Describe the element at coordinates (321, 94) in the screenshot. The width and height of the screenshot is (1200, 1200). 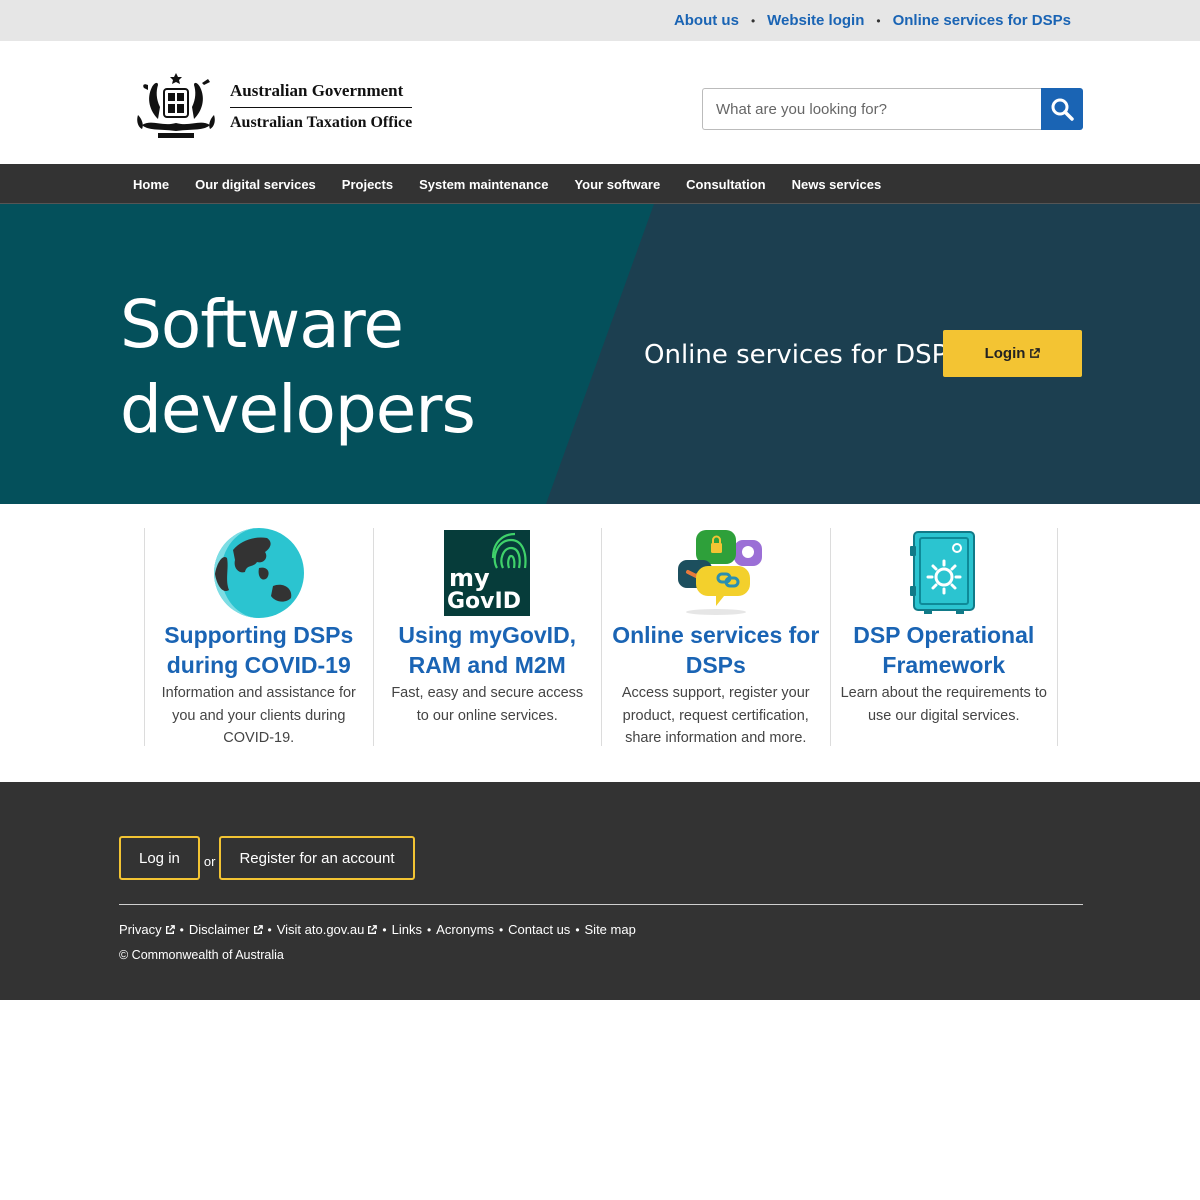
I see `logo-government-text: Australian Government` at that location.